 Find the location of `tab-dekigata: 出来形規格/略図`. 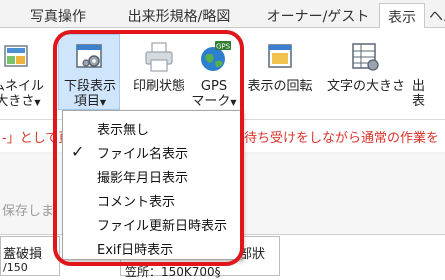

tab-dekigata: 出来形規格/略図 is located at coordinates (179, 15).